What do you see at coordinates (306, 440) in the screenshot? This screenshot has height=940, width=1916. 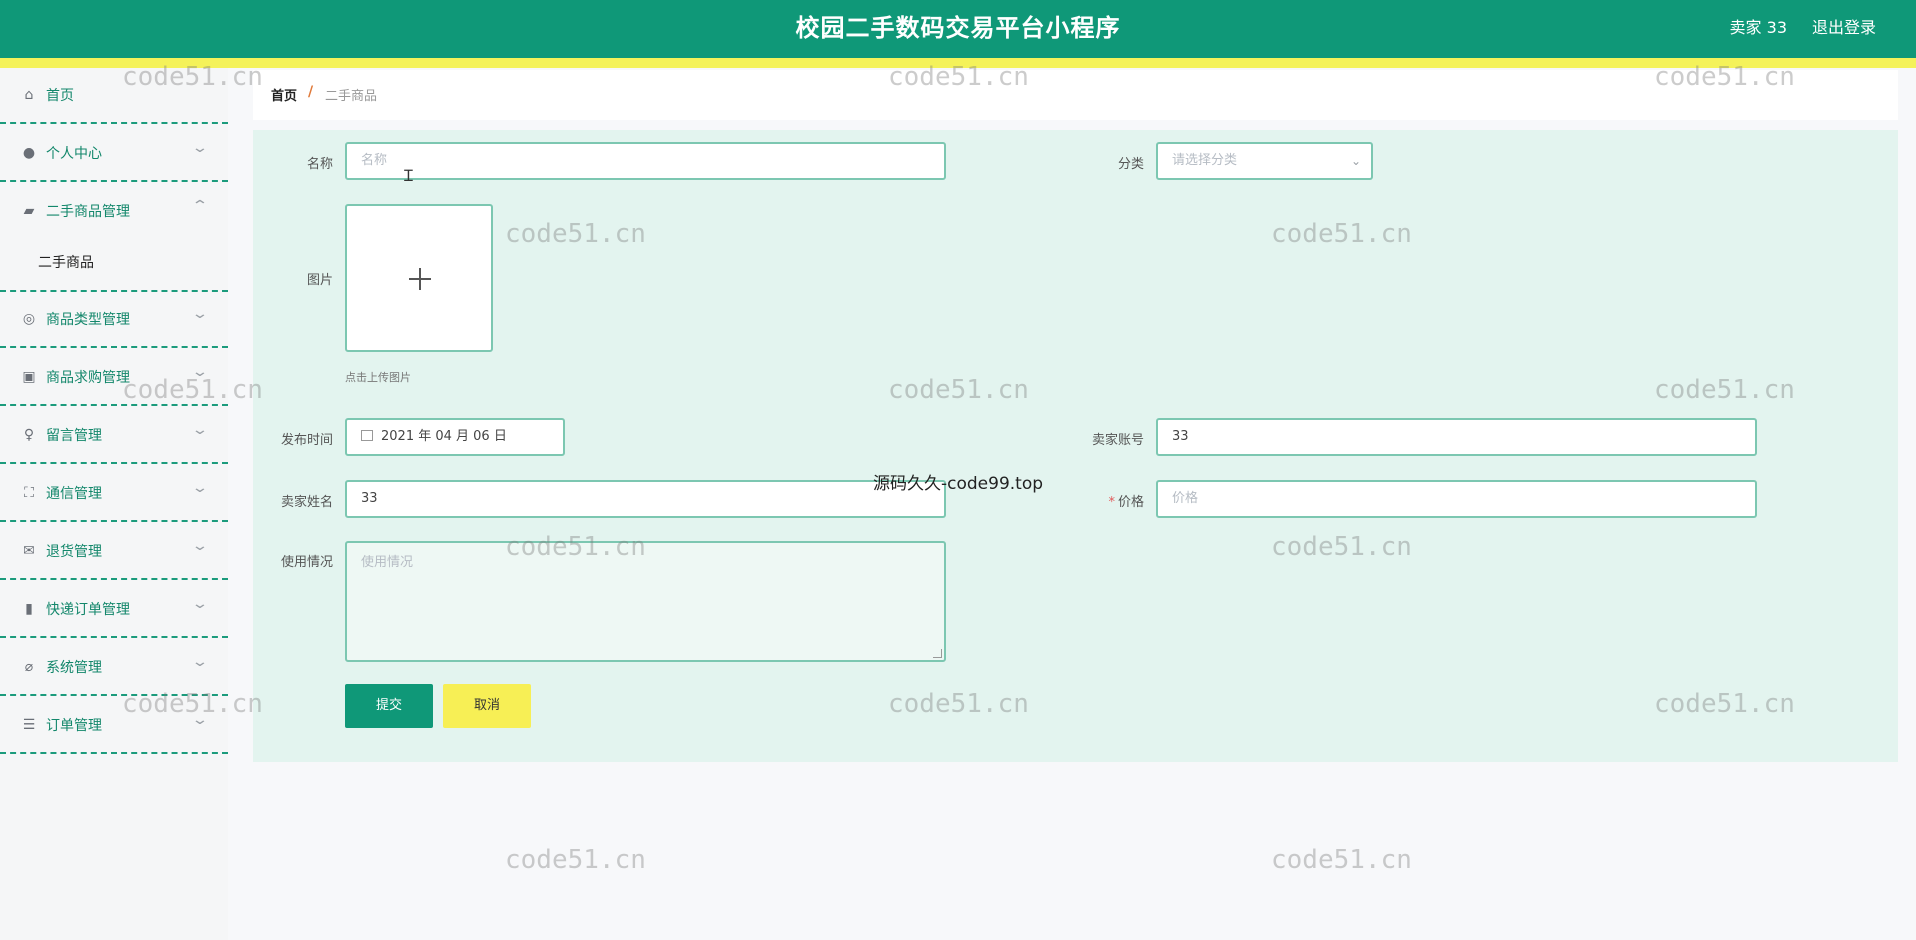 I see `publish-time-label: 发布时间` at bounding box center [306, 440].